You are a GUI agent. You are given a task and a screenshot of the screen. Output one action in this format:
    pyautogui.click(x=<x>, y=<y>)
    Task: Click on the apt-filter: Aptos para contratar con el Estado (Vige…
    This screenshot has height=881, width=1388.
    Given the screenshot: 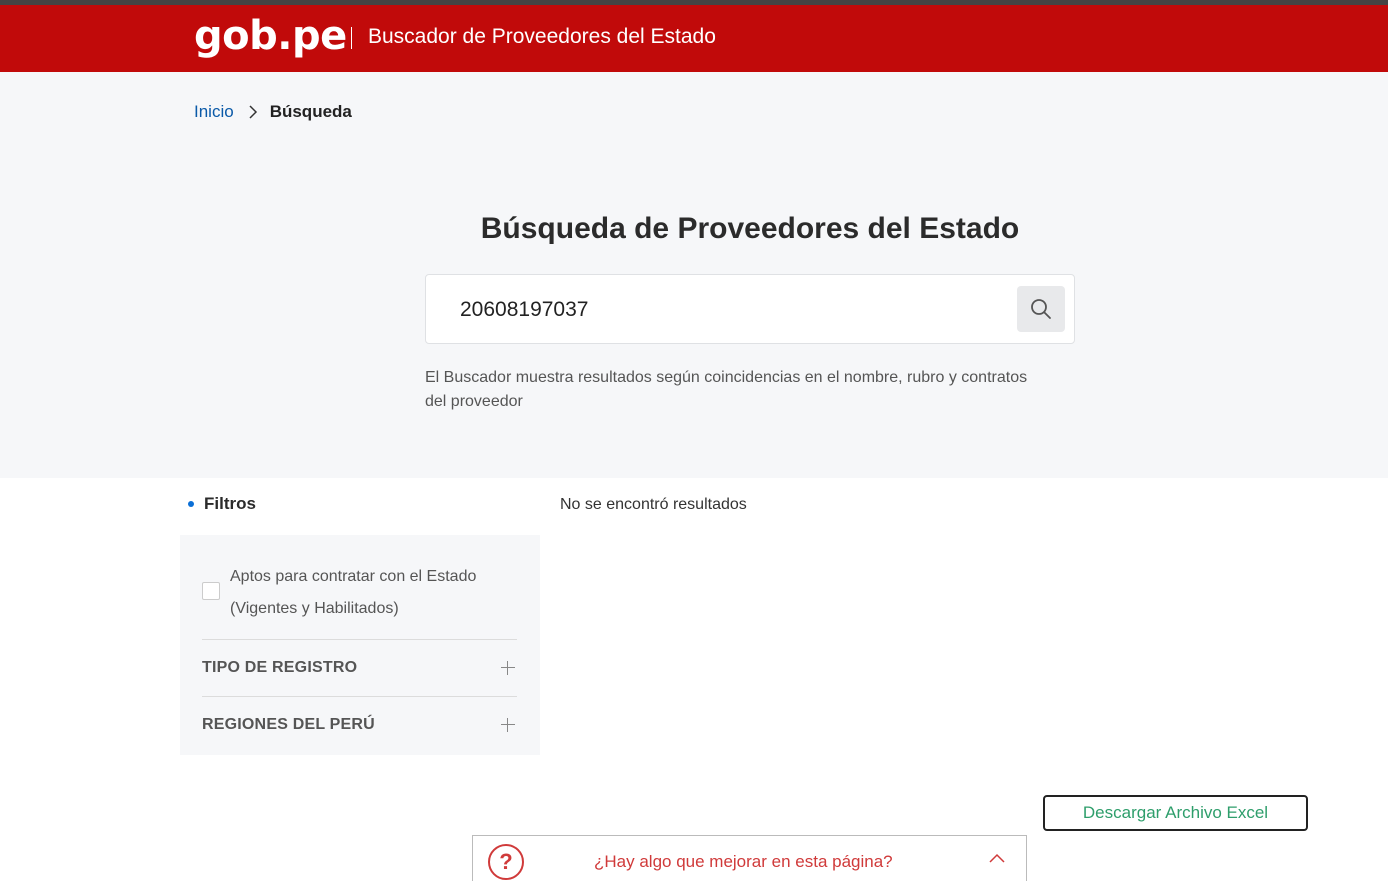 What is the action you would take?
    pyautogui.click(x=362, y=593)
    